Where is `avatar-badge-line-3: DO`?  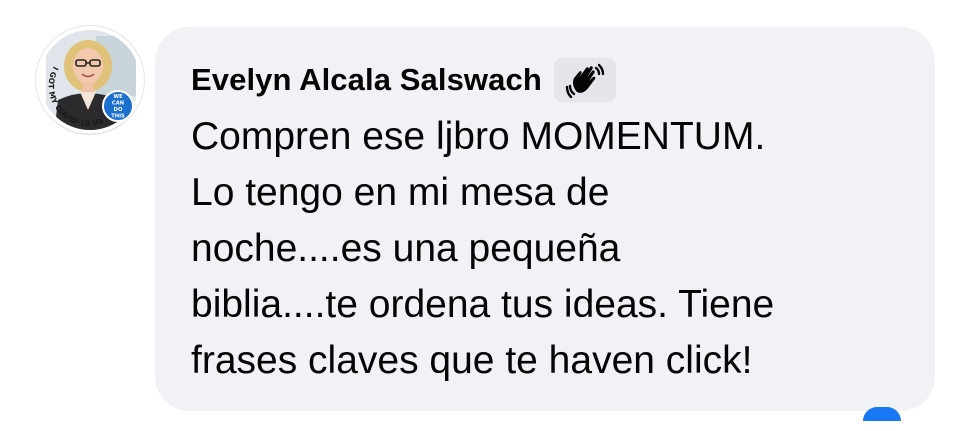 avatar-badge-line-3: DO is located at coordinates (118, 110).